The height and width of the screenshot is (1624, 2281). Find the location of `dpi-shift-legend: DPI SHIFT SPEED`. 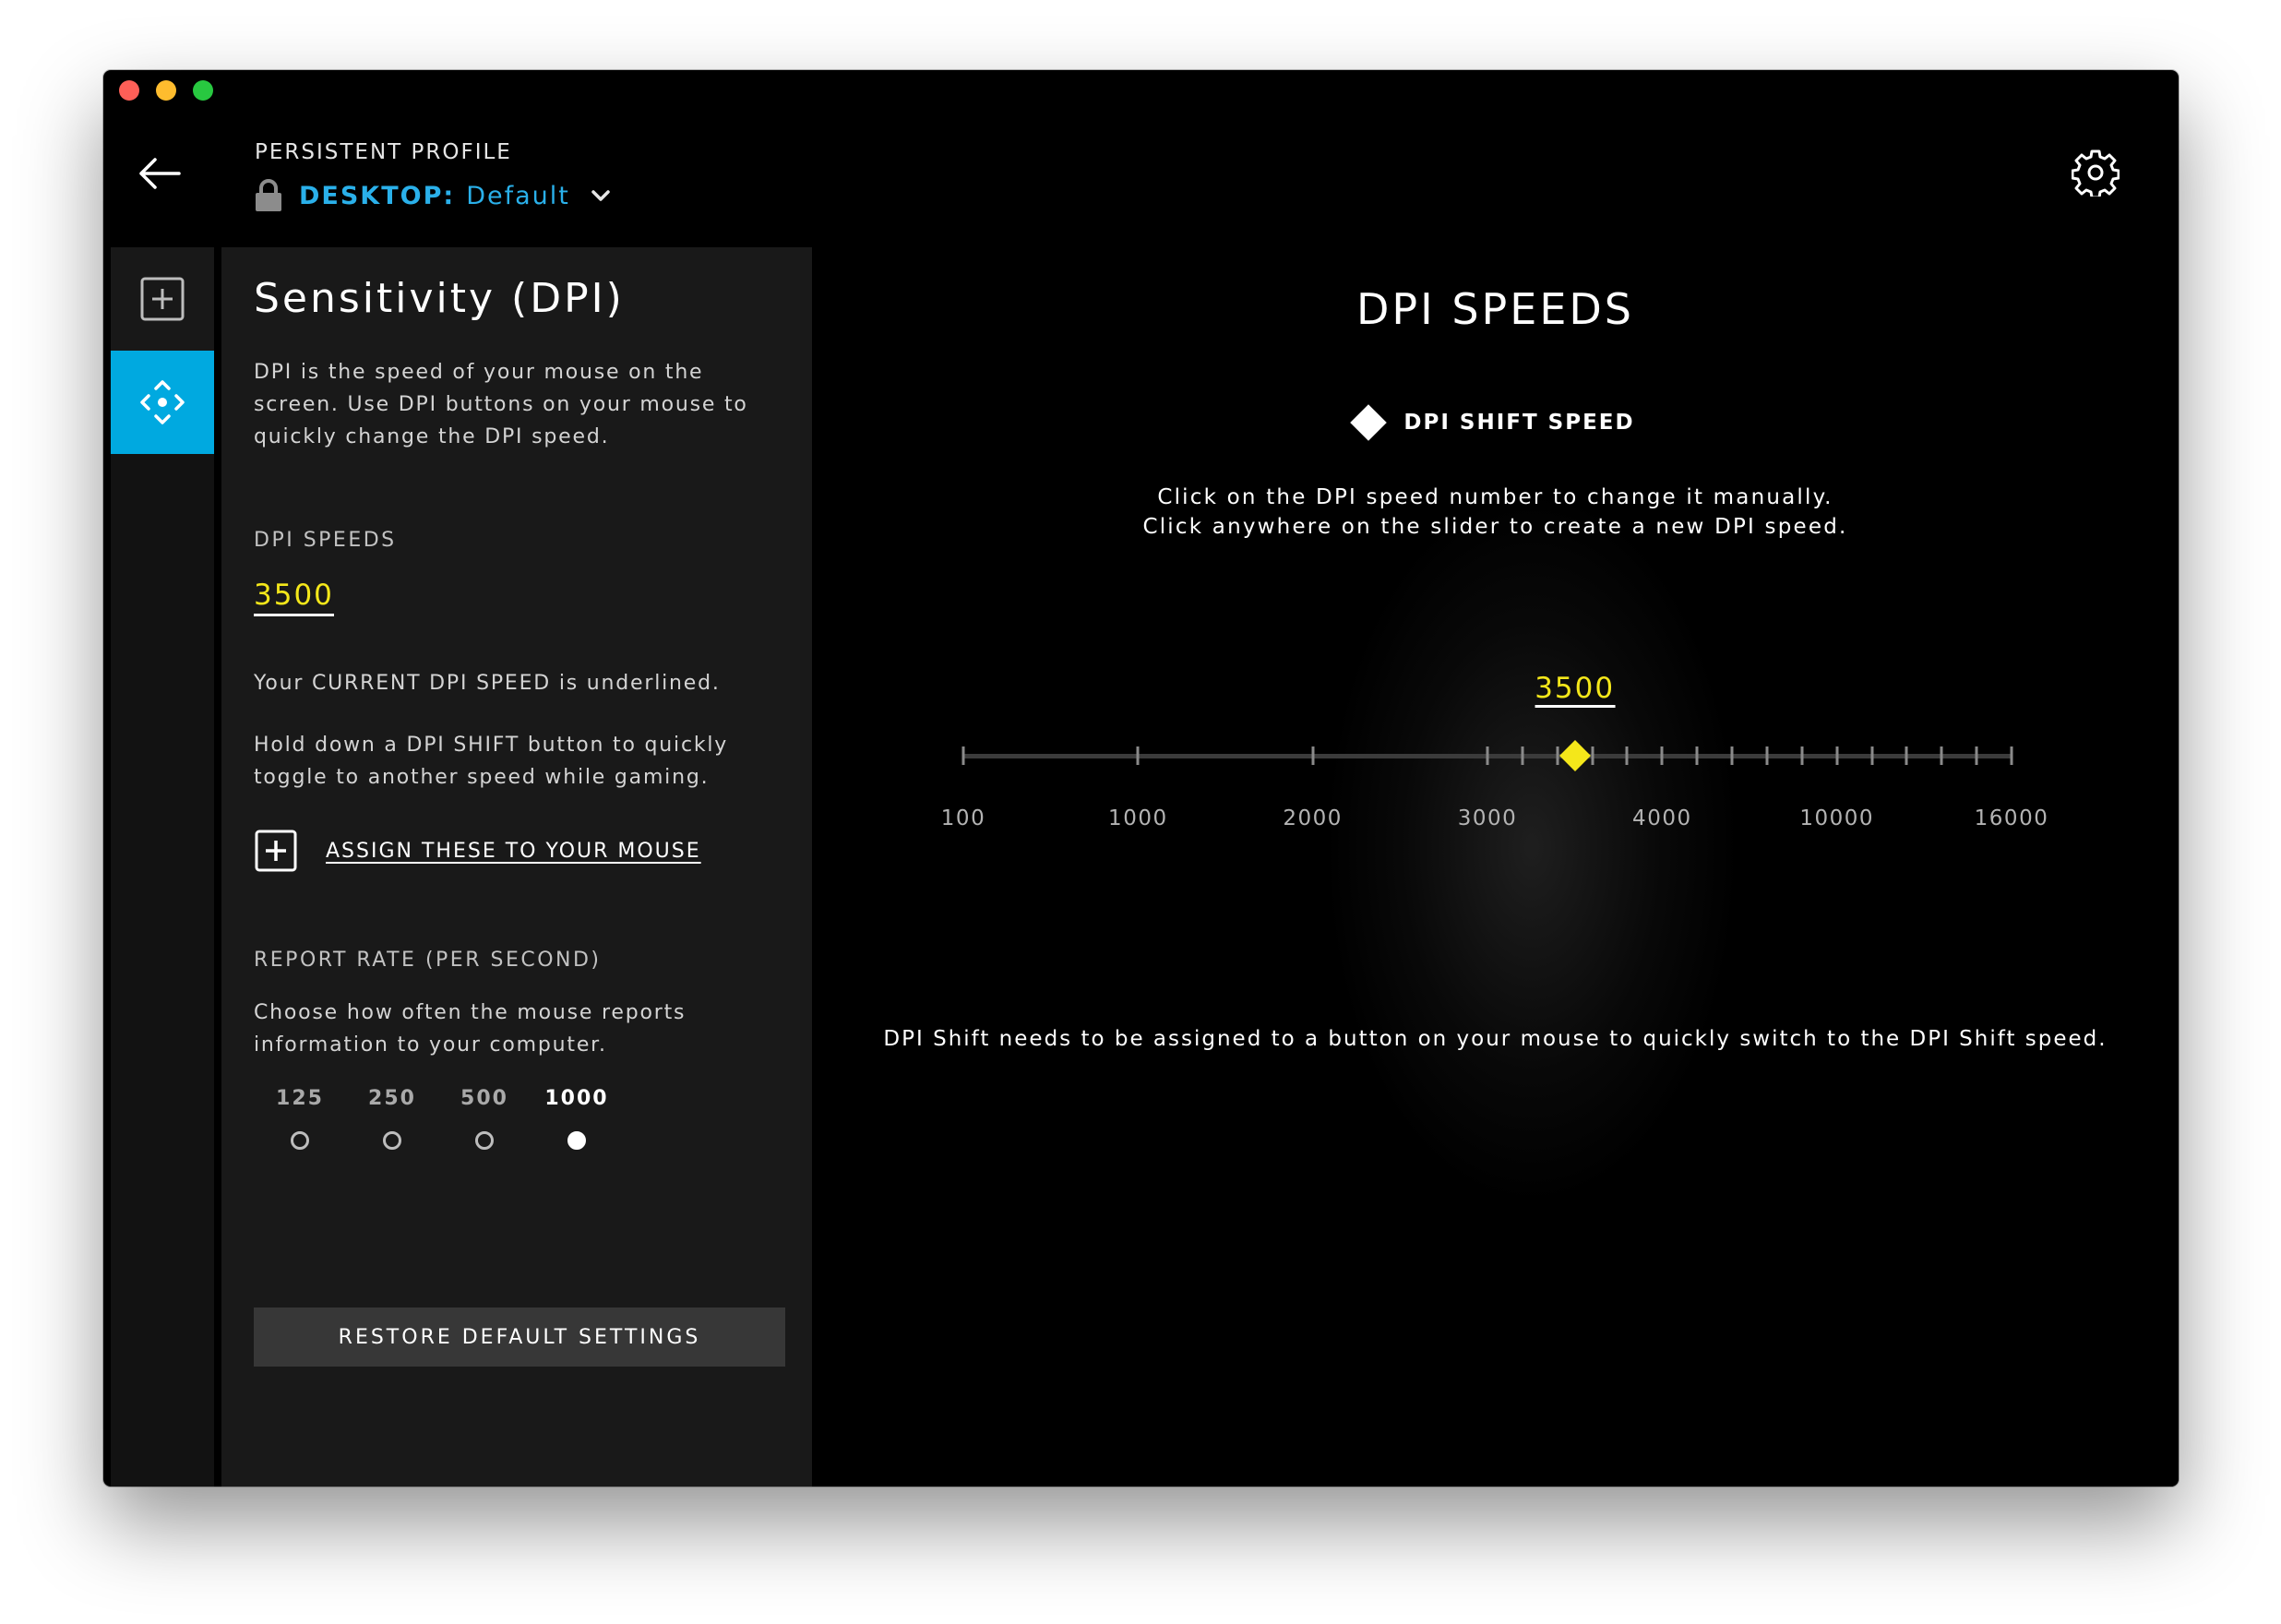

dpi-shift-legend: DPI SHIFT SPEED is located at coordinates (1495, 422).